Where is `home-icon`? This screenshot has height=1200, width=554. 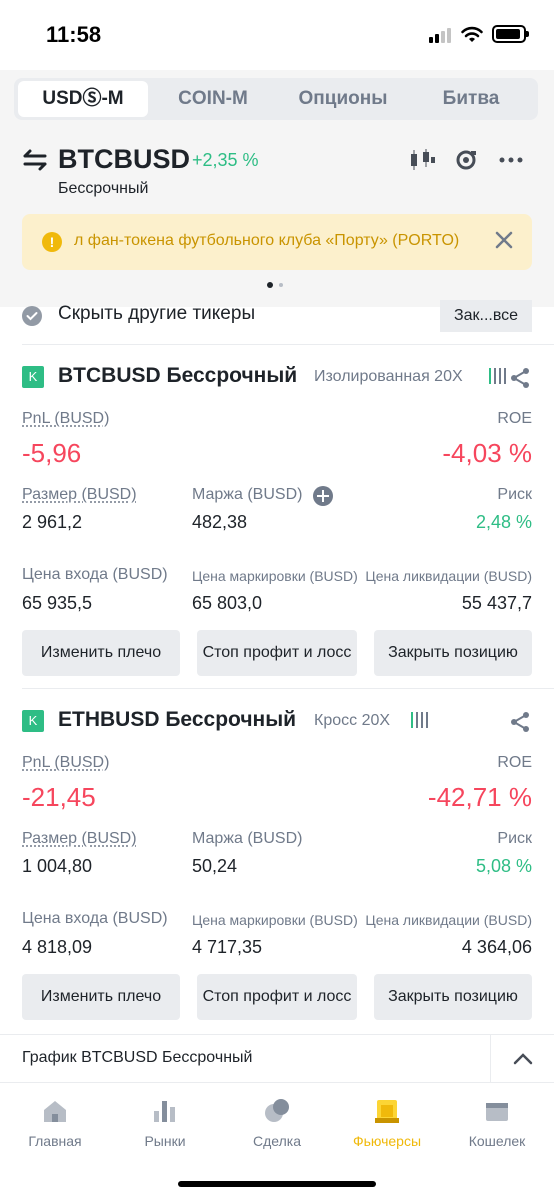
home-icon is located at coordinates (55, 1111).